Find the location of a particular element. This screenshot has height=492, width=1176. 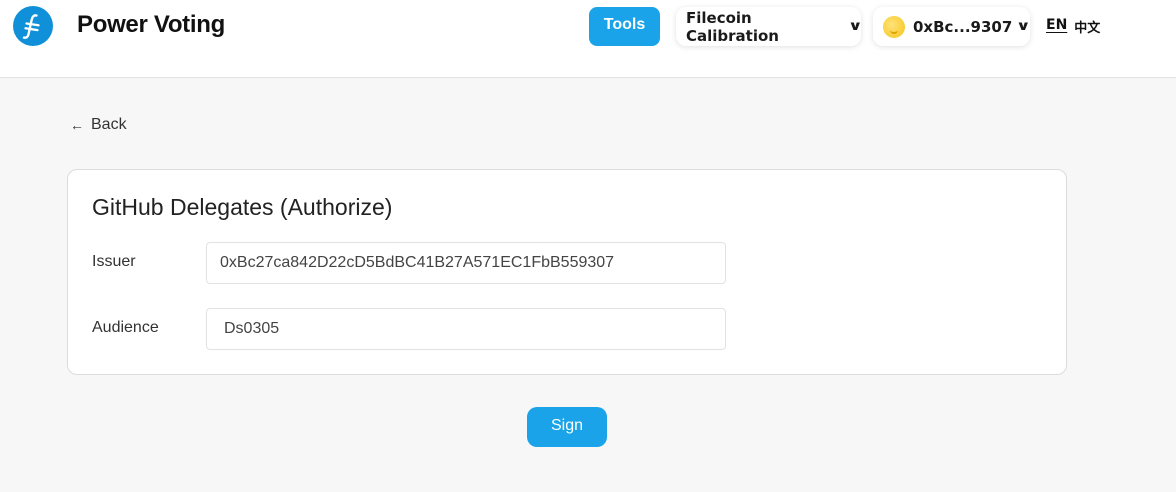

wallet-button: 0xBc...9307 ∨ is located at coordinates (952, 26).